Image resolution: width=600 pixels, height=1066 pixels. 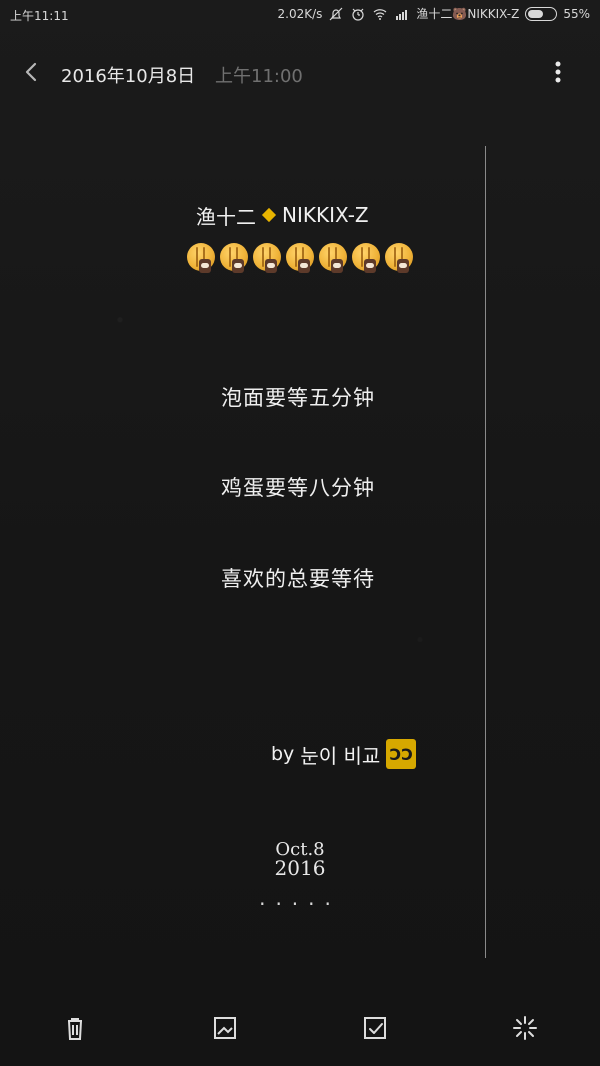 I want to click on note-line-1: 泡面要等五分钟, so click(x=298, y=398).